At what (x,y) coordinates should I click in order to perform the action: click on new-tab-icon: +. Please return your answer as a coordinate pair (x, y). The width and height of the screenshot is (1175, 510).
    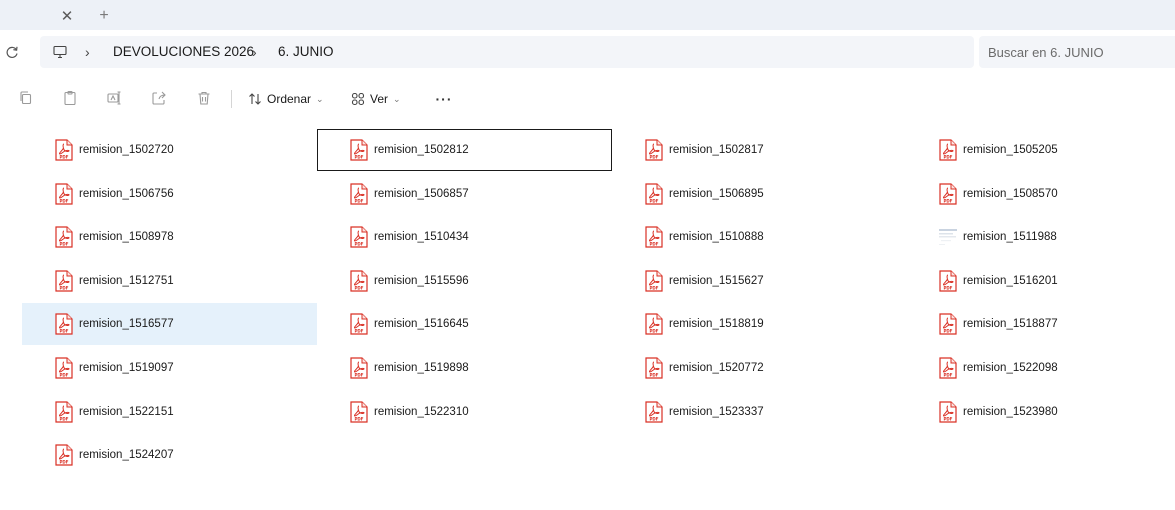
    Looking at the image, I should click on (104, 16).